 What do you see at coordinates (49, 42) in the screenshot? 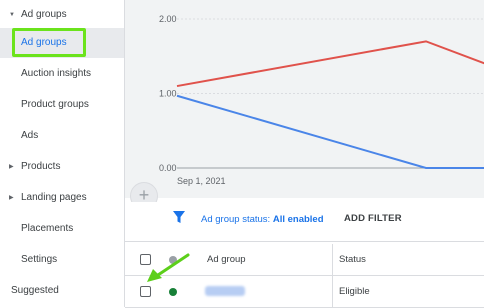
I see `highlight-box` at bounding box center [49, 42].